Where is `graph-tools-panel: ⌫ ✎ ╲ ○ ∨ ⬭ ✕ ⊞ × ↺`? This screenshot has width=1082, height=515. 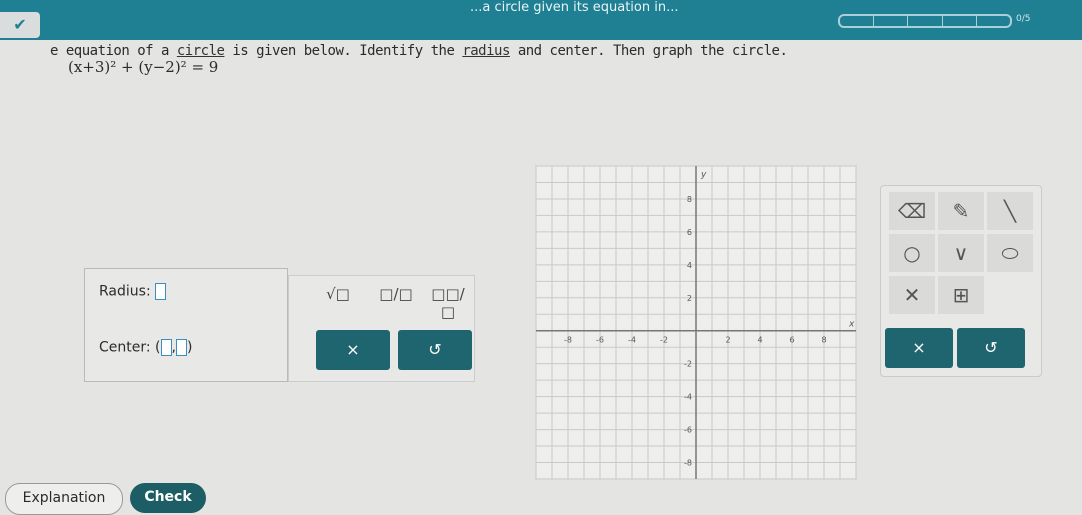
graph-tools-panel: ⌫ ✎ ╲ ○ ∨ ⬭ ✕ ⊞ × ↺ is located at coordinates (961, 281).